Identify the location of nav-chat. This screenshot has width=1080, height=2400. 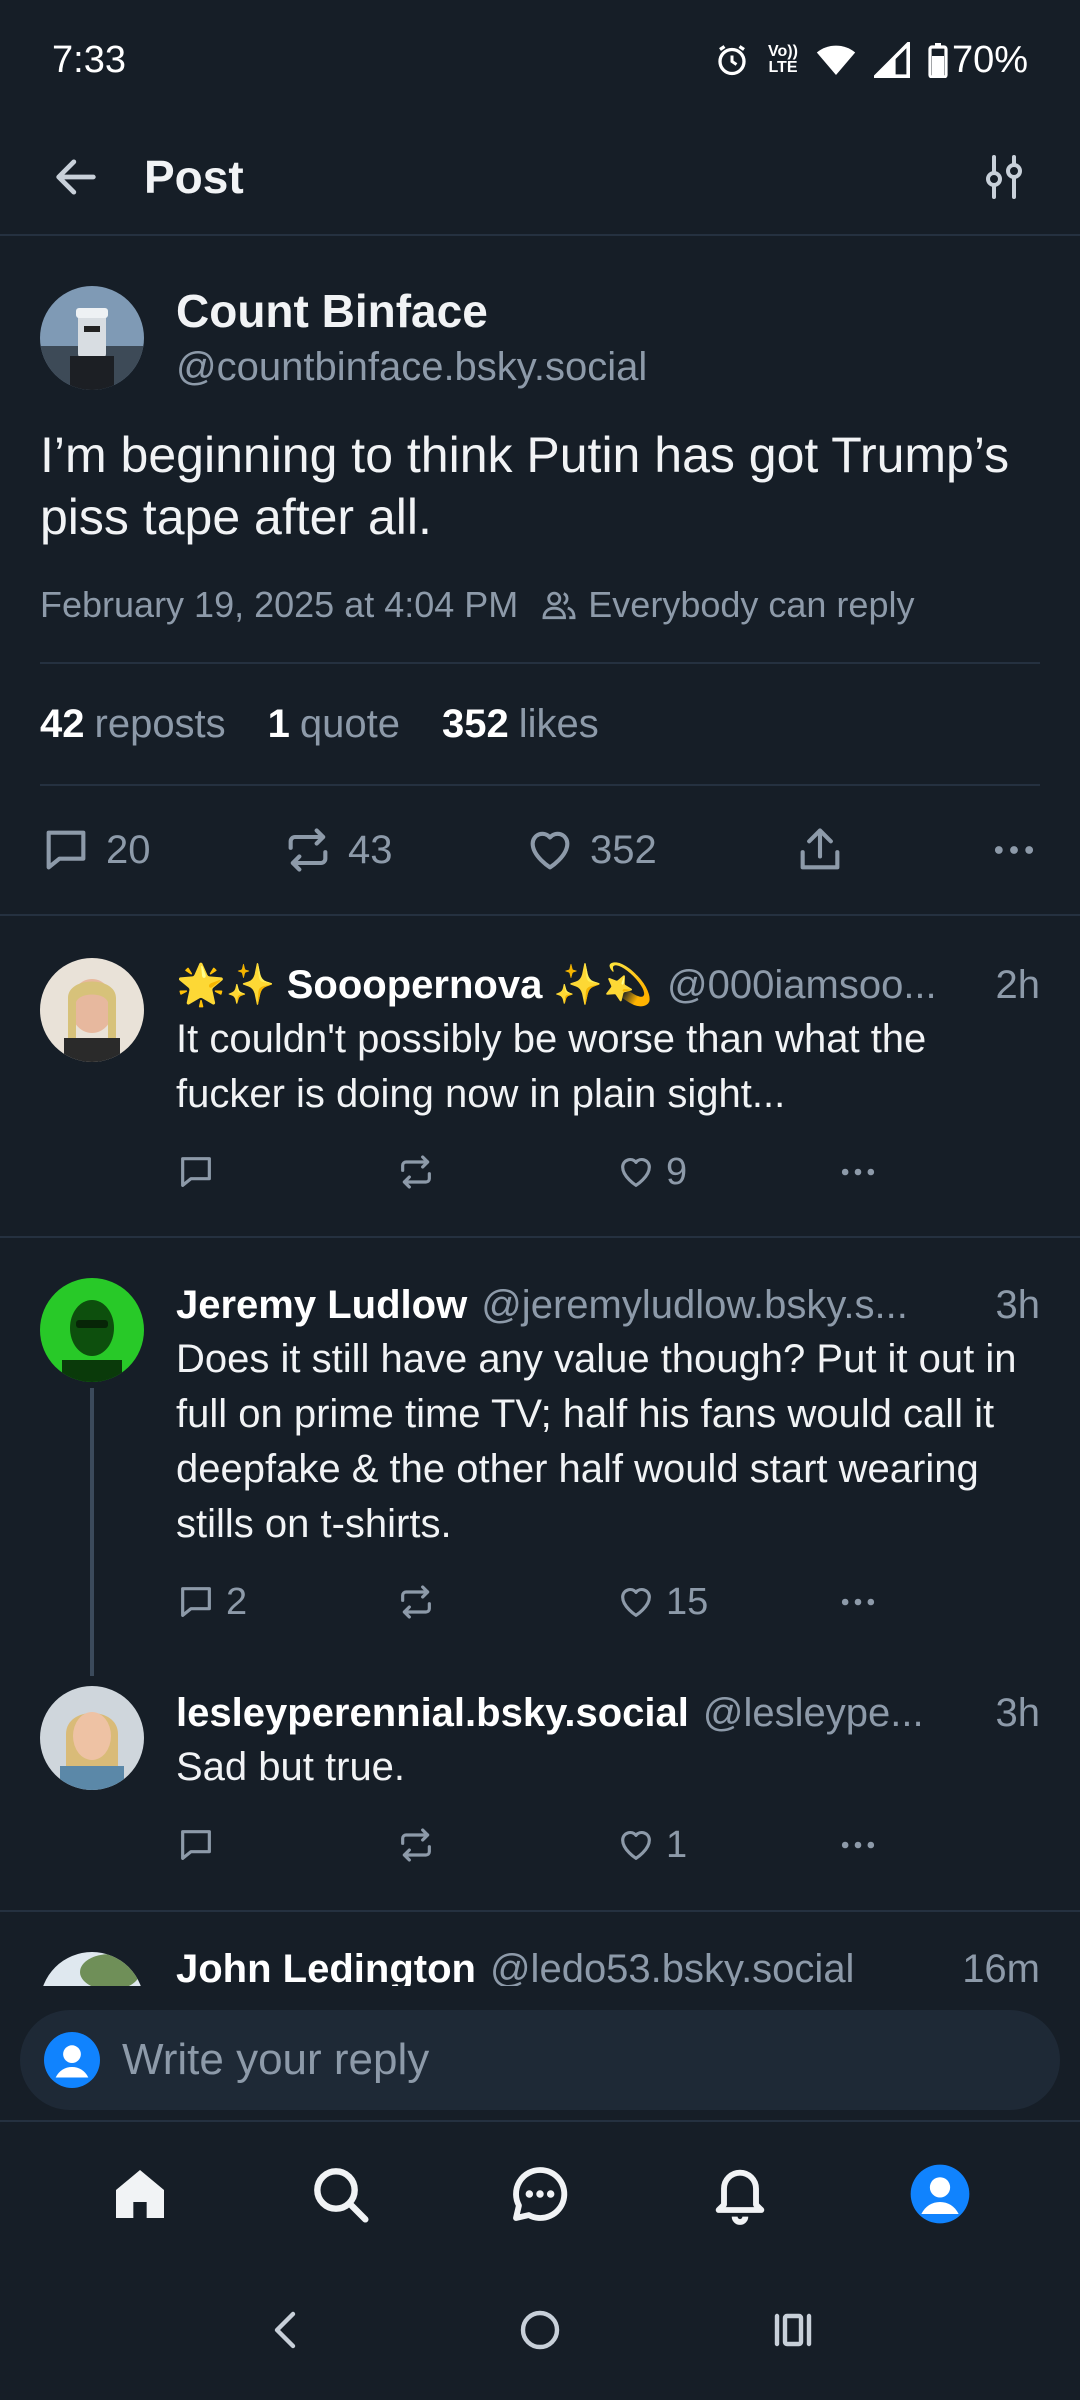
(540, 2194).